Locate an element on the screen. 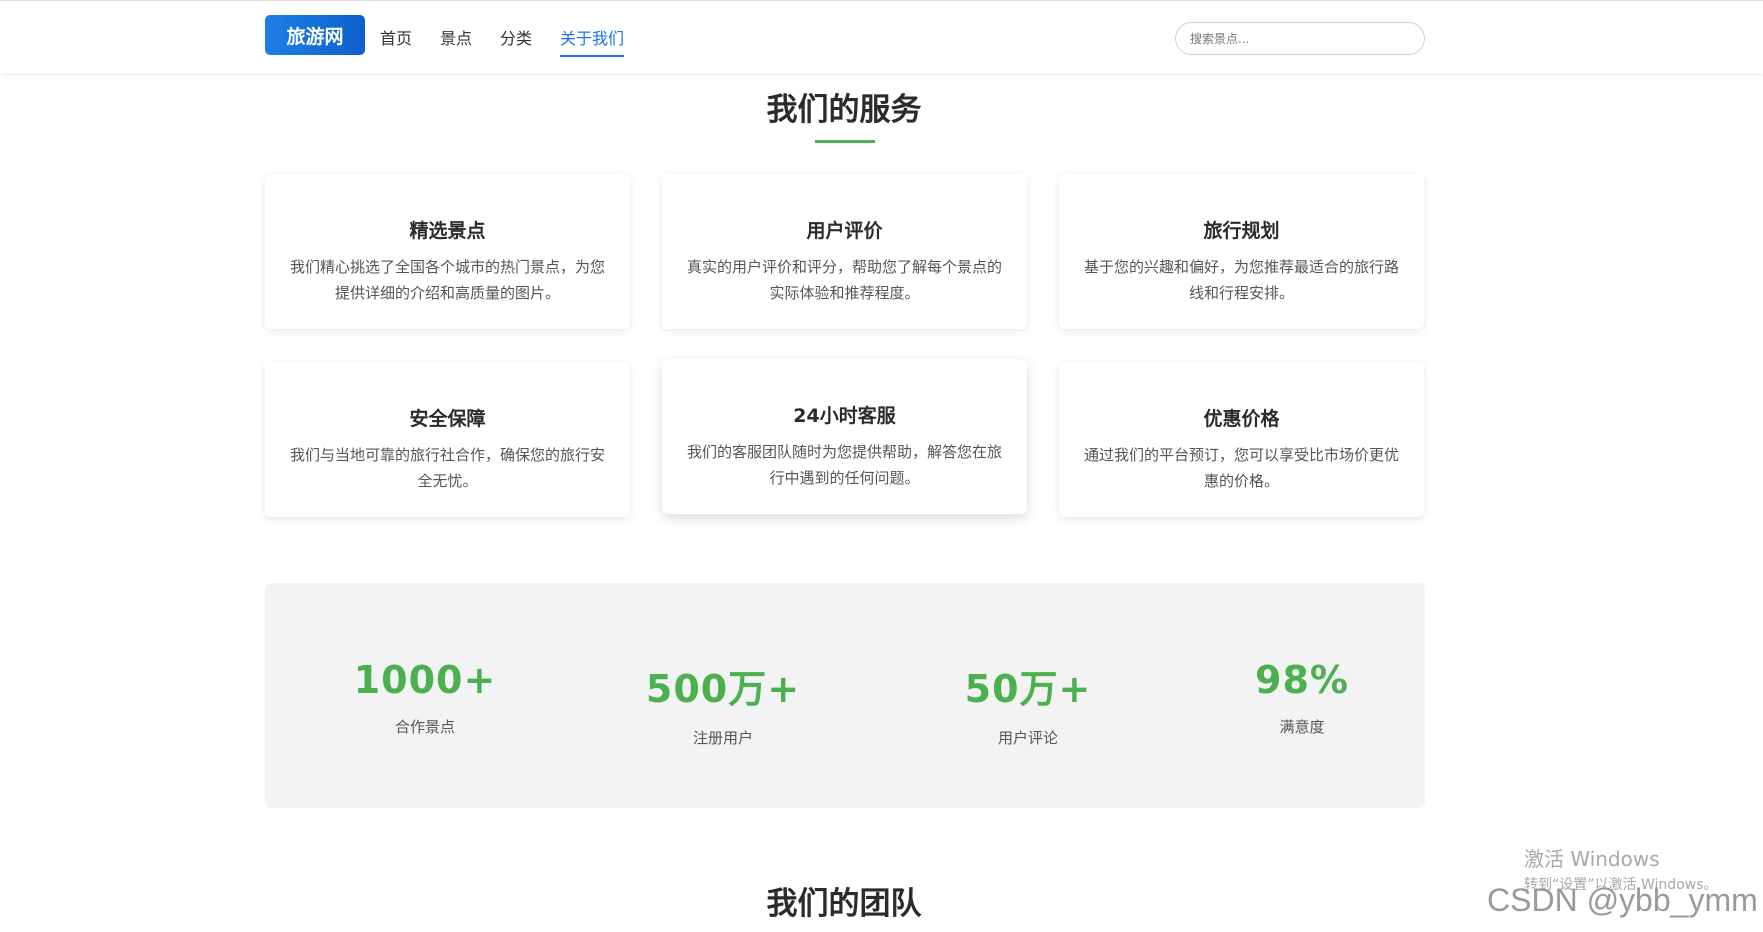 The image size is (1763, 932). nav-item-about: 关于我们 is located at coordinates (592, 41).